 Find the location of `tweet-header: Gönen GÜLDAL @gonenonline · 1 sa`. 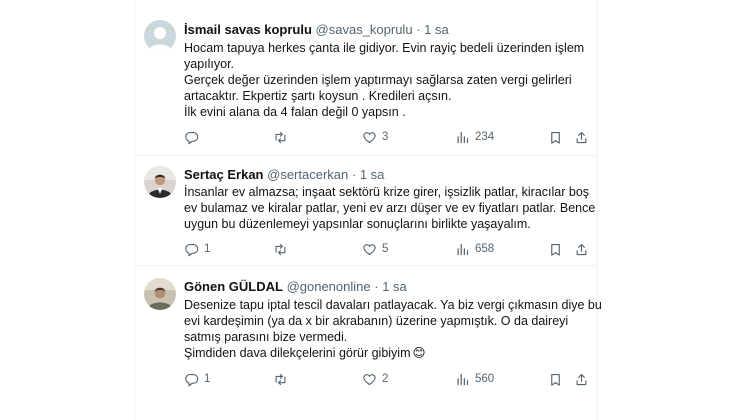

tweet-header: Gönen GÜLDAL @gonenonline · 1 sa is located at coordinates (295, 287).